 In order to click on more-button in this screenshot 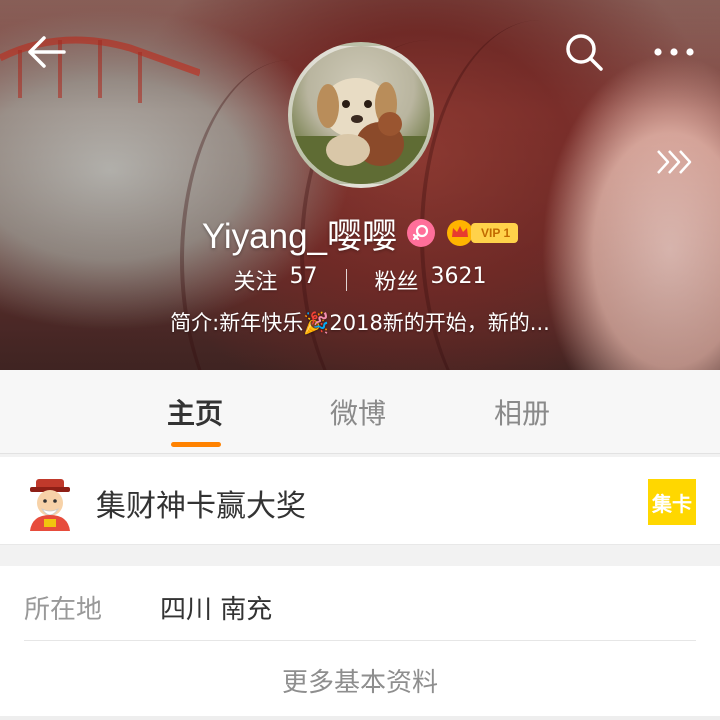, I will do `click(674, 52)`.